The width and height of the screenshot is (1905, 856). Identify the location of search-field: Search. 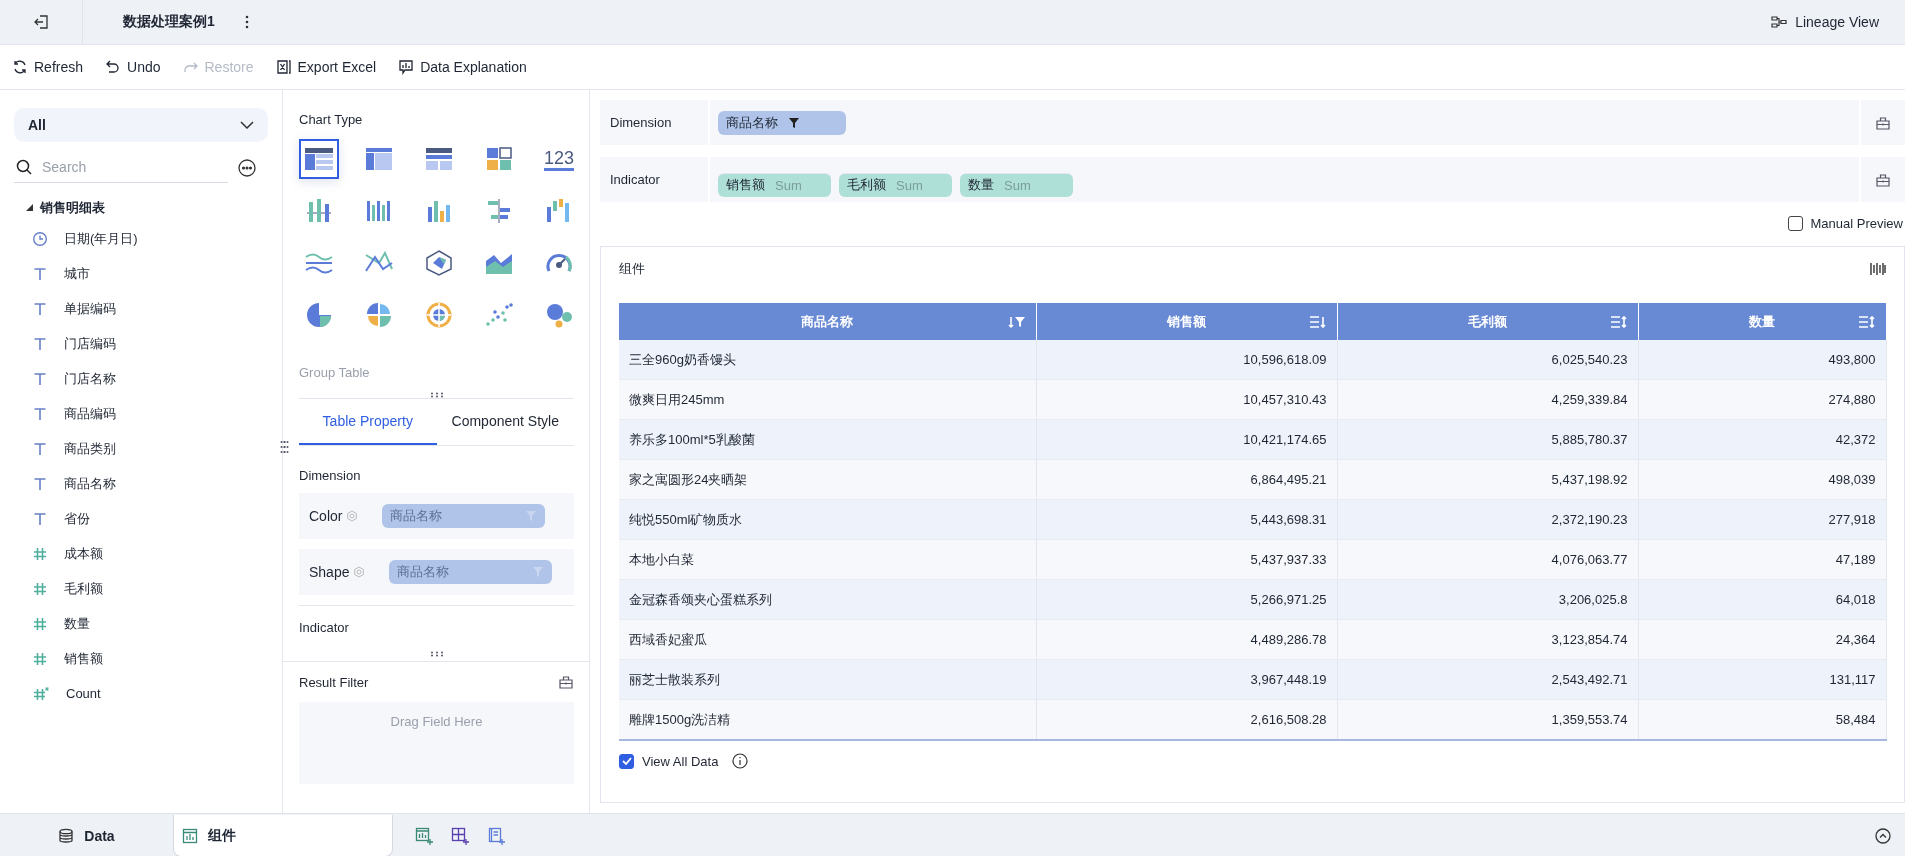
(127, 167).